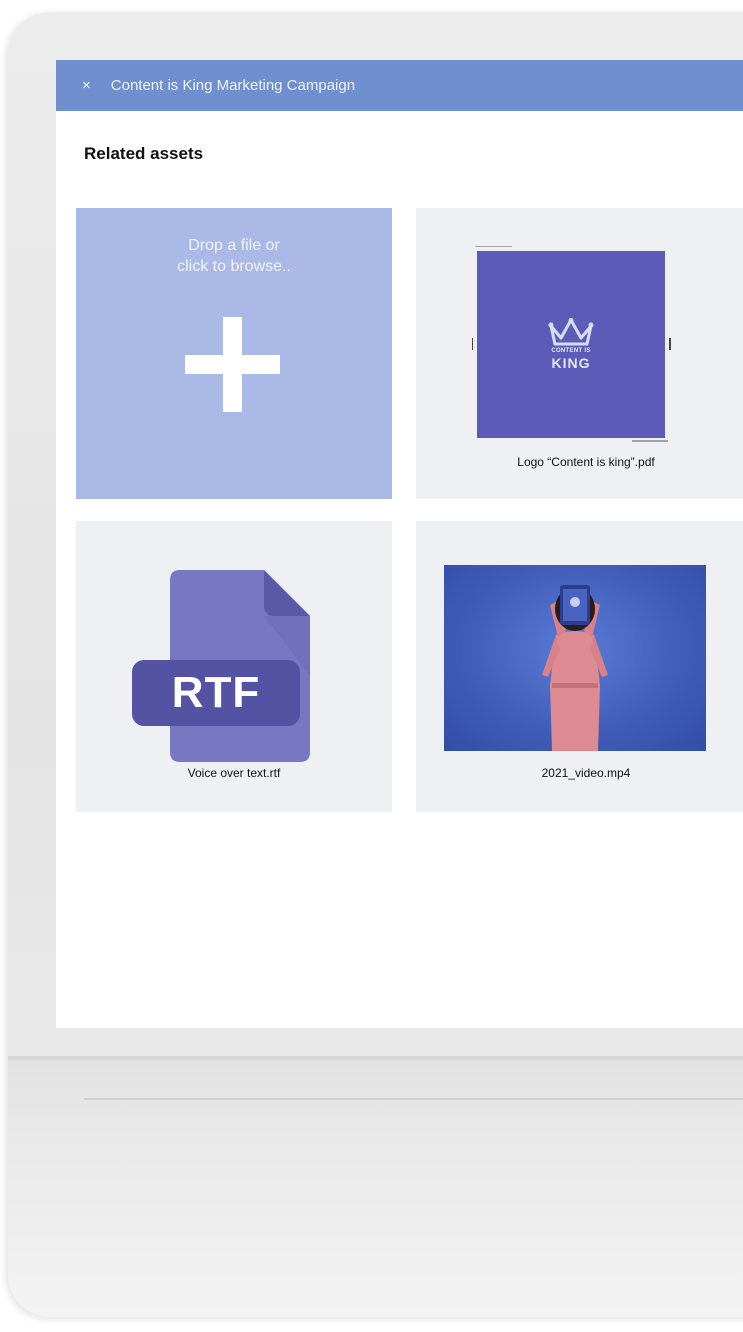  What do you see at coordinates (399, 85) in the screenshot?
I see `header-bar: × Content is King Marketing Campaign` at bounding box center [399, 85].